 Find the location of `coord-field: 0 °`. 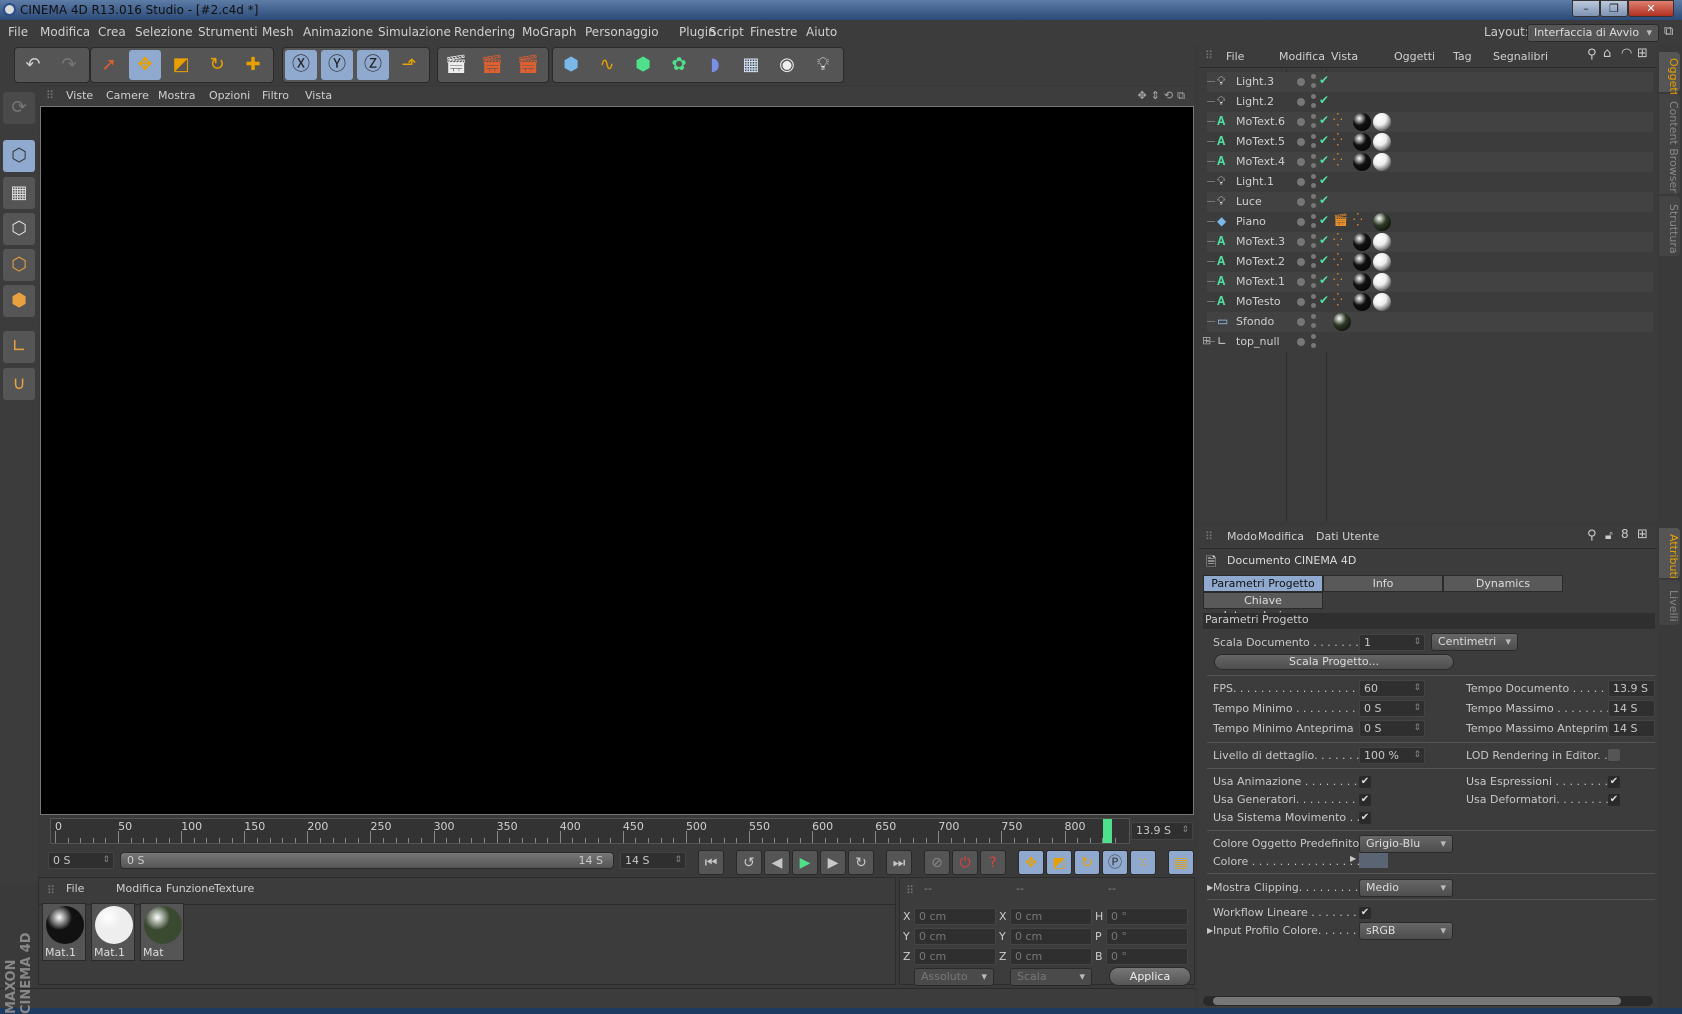

coord-field: 0 ° is located at coordinates (1147, 936).